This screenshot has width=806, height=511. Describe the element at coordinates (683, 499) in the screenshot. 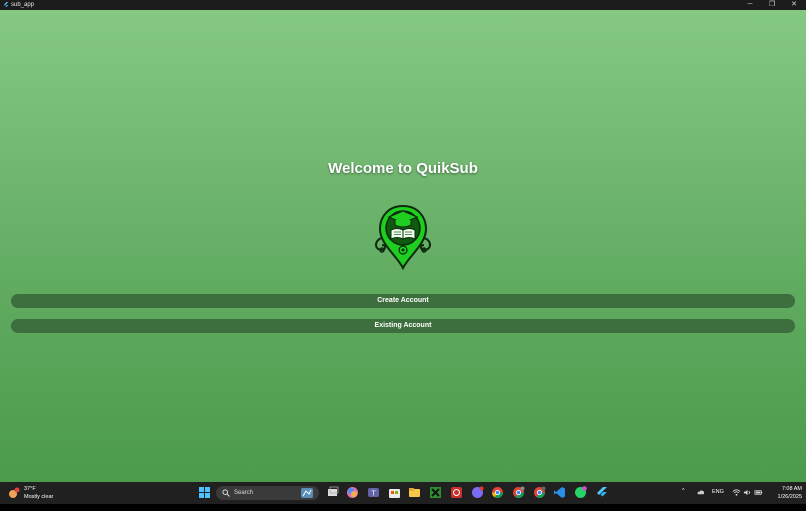

I see `tray-overflow-icon: ^` at that location.